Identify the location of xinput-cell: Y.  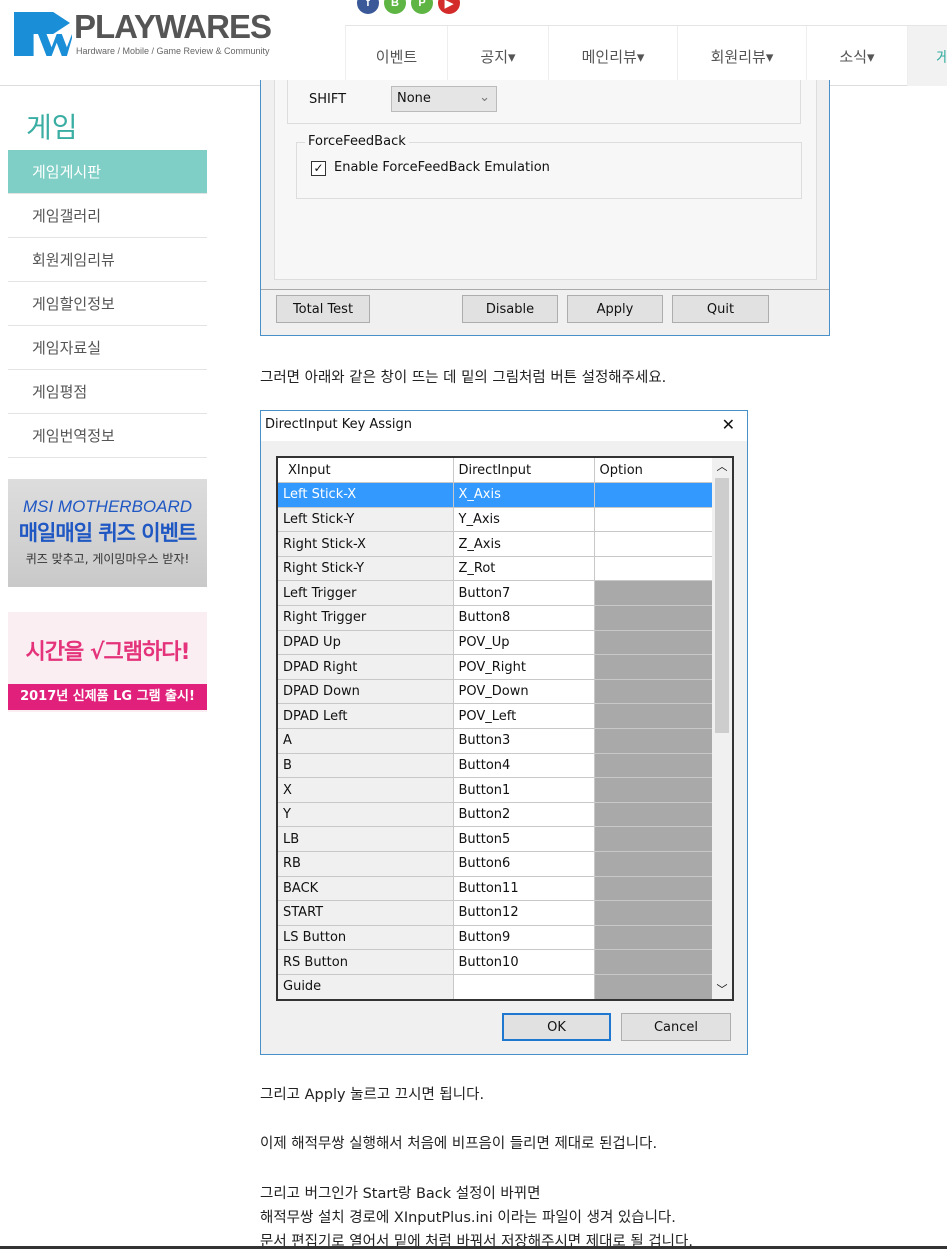
(366, 815).